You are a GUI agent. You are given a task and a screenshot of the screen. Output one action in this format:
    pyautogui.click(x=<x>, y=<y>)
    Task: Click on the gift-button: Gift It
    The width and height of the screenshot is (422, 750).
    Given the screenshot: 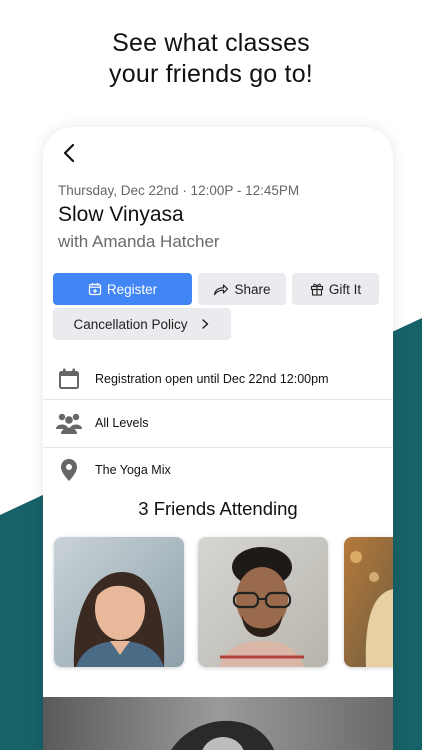 What is the action you would take?
    pyautogui.click(x=335, y=289)
    